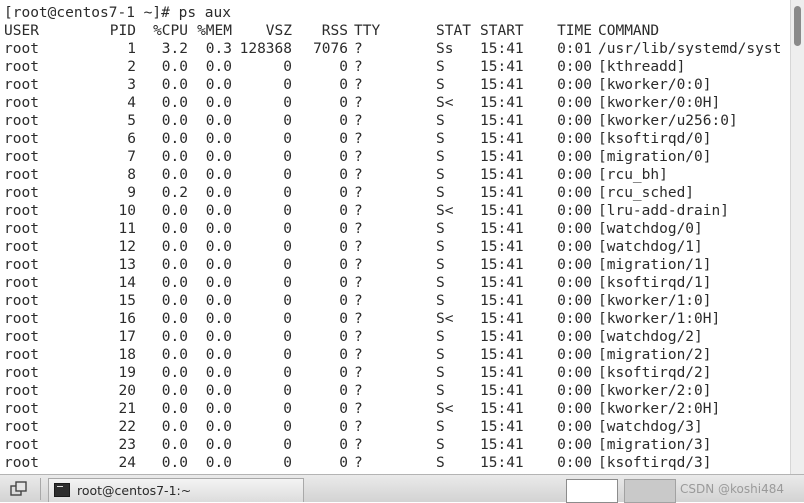 The image size is (804, 503). What do you see at coordinates (131, 139) in the screenshot?
I see `cell-pid: 6` at bounding box center [131, 139].